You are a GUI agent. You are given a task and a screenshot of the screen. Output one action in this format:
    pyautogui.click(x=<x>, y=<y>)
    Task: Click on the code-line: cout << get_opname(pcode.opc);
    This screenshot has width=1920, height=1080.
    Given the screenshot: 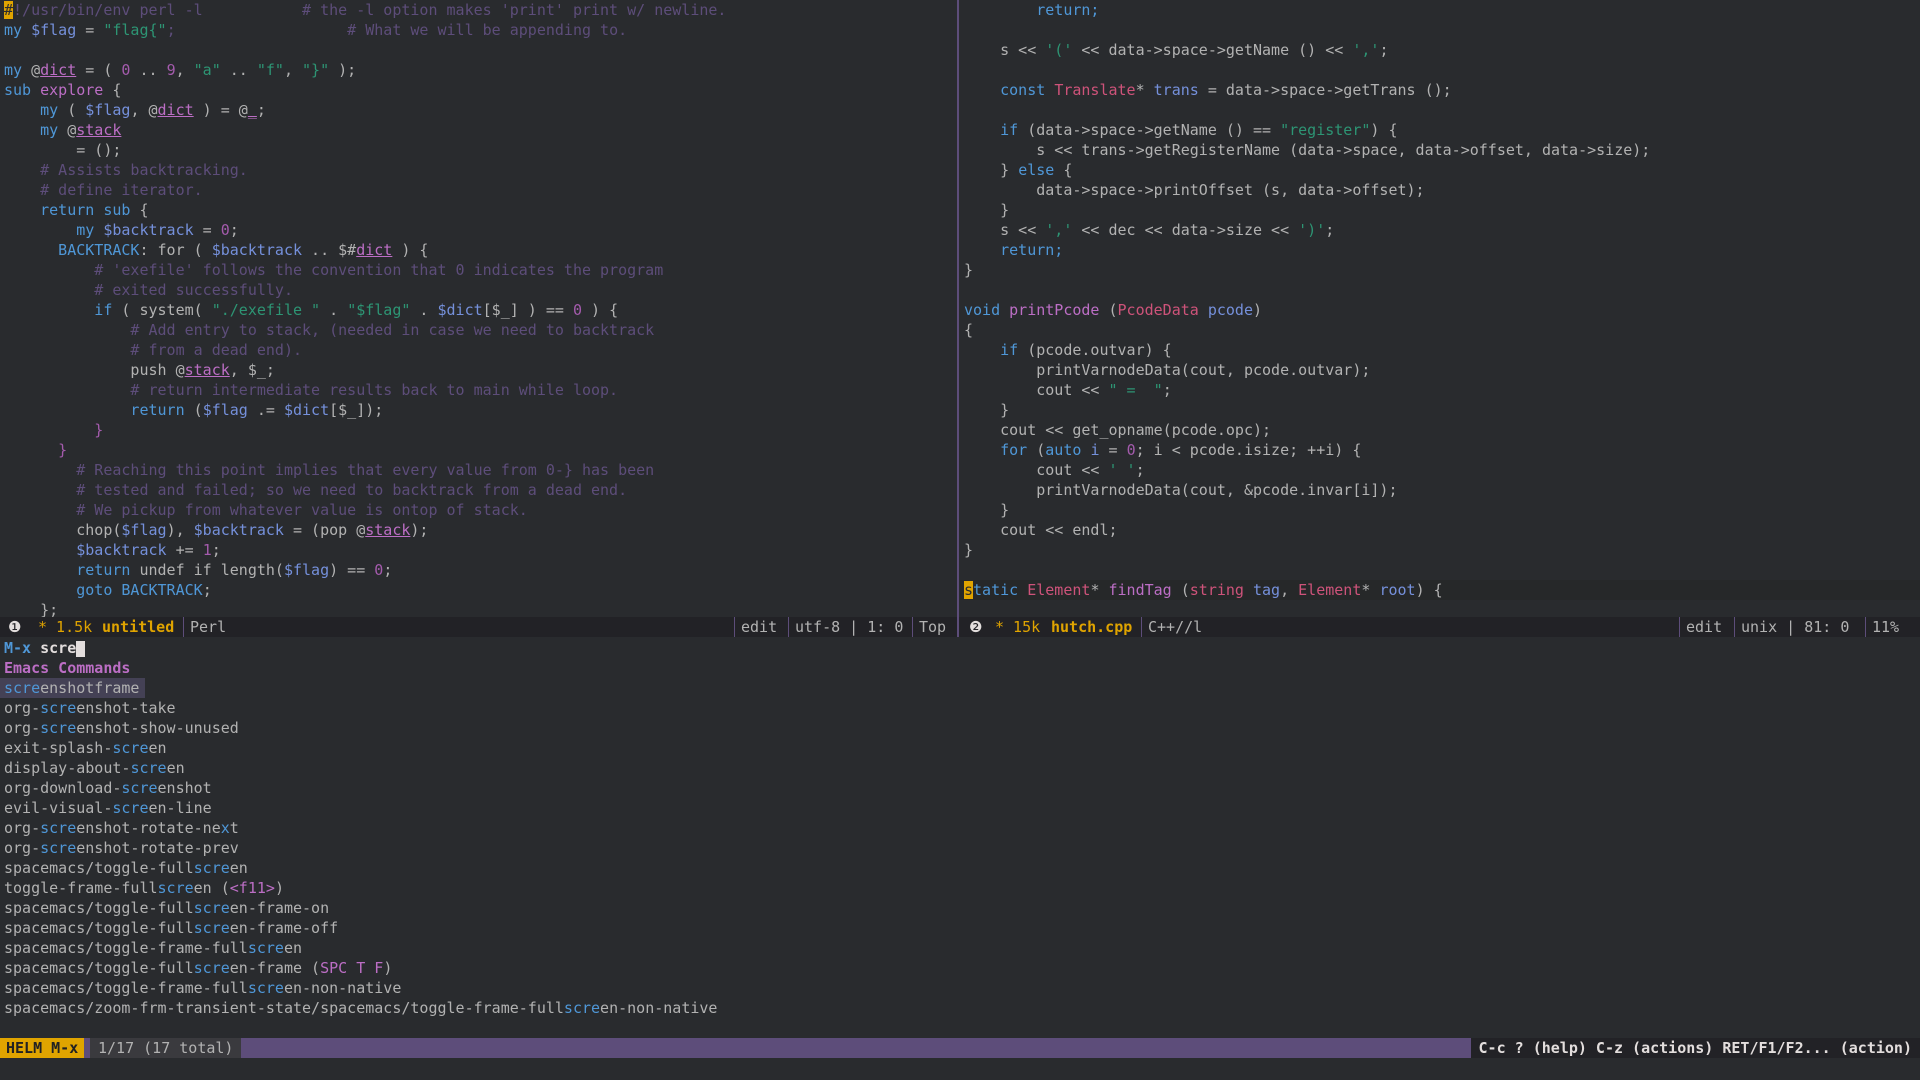 What is the action you would take?
    pyautogui.click(x=1440, y=430)
    